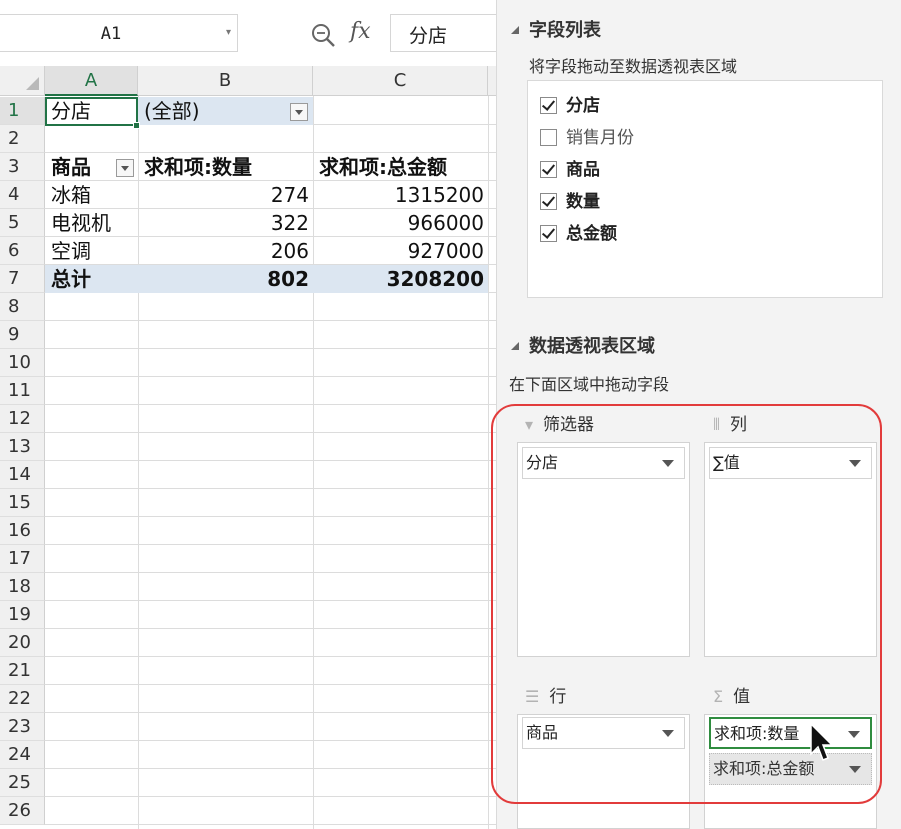  What do you see at coordinates (22, 195) in the screenshot?
I see `row-header: 4` at bounding box center [22, 195].